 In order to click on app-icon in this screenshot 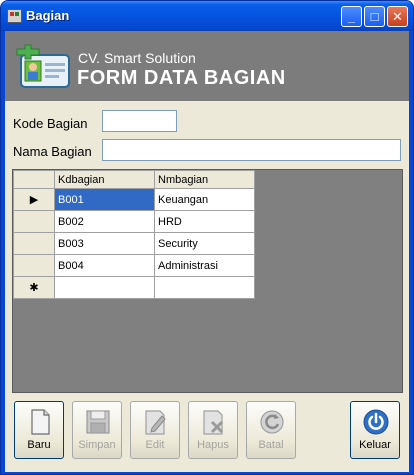, I will do `click(14, 16)`.